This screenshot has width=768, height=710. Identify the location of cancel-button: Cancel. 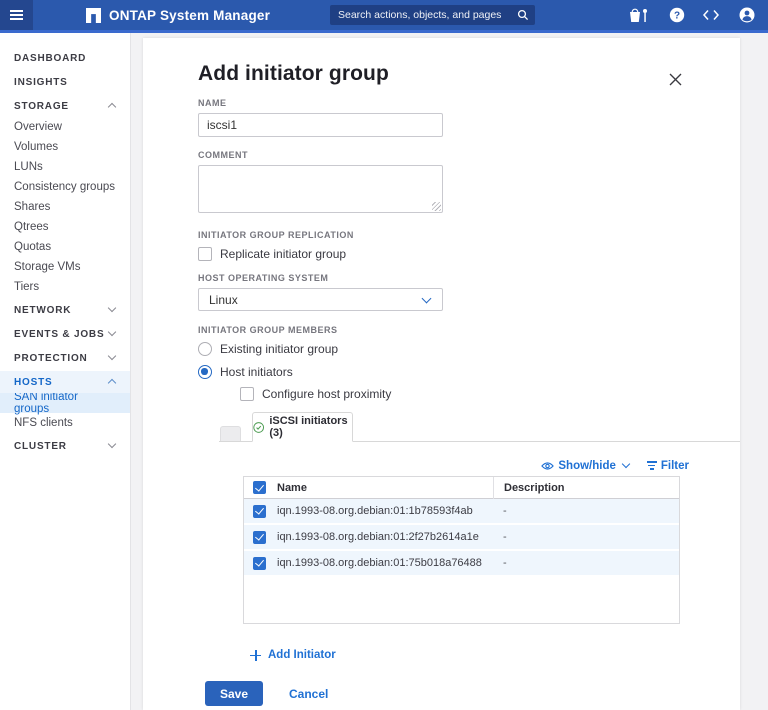
(308, 694).